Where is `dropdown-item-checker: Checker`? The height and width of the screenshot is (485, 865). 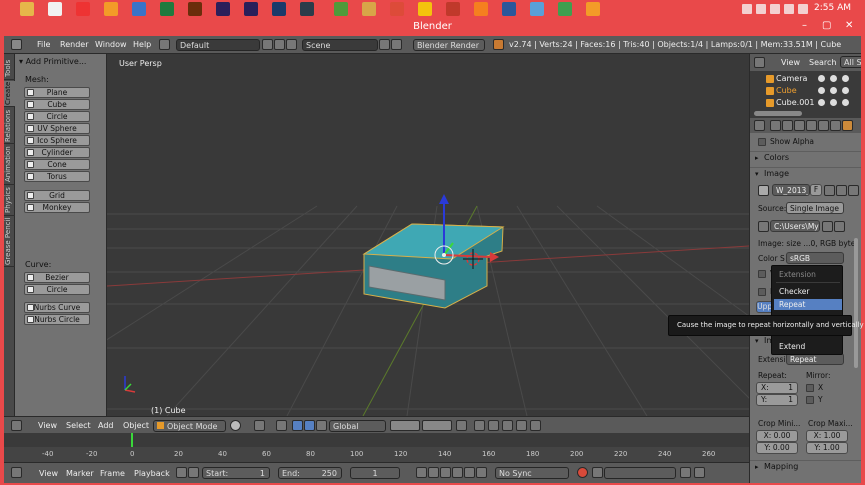 dropdown-item-checker: Checker is located at coordinates (808, 291).